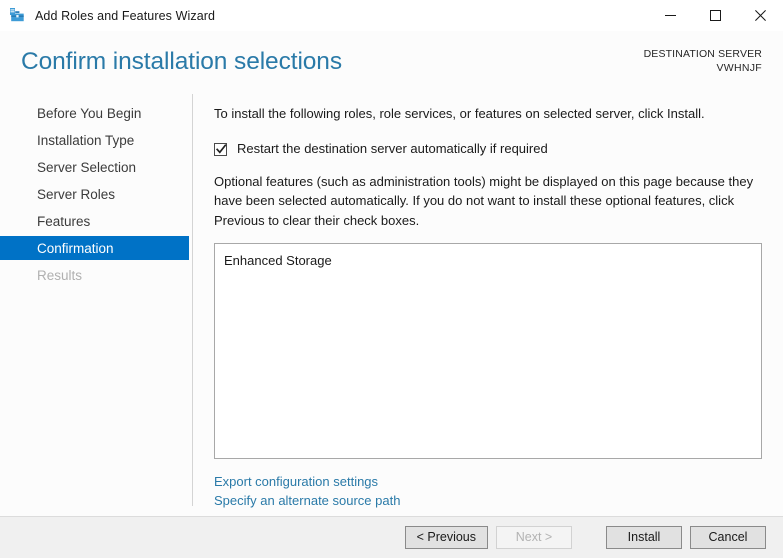  What do you see at coordinates (702, 54) in the screenshot?
I see `destination-server-label: DESTINATION SERVER` at bounding box center [702, 54].